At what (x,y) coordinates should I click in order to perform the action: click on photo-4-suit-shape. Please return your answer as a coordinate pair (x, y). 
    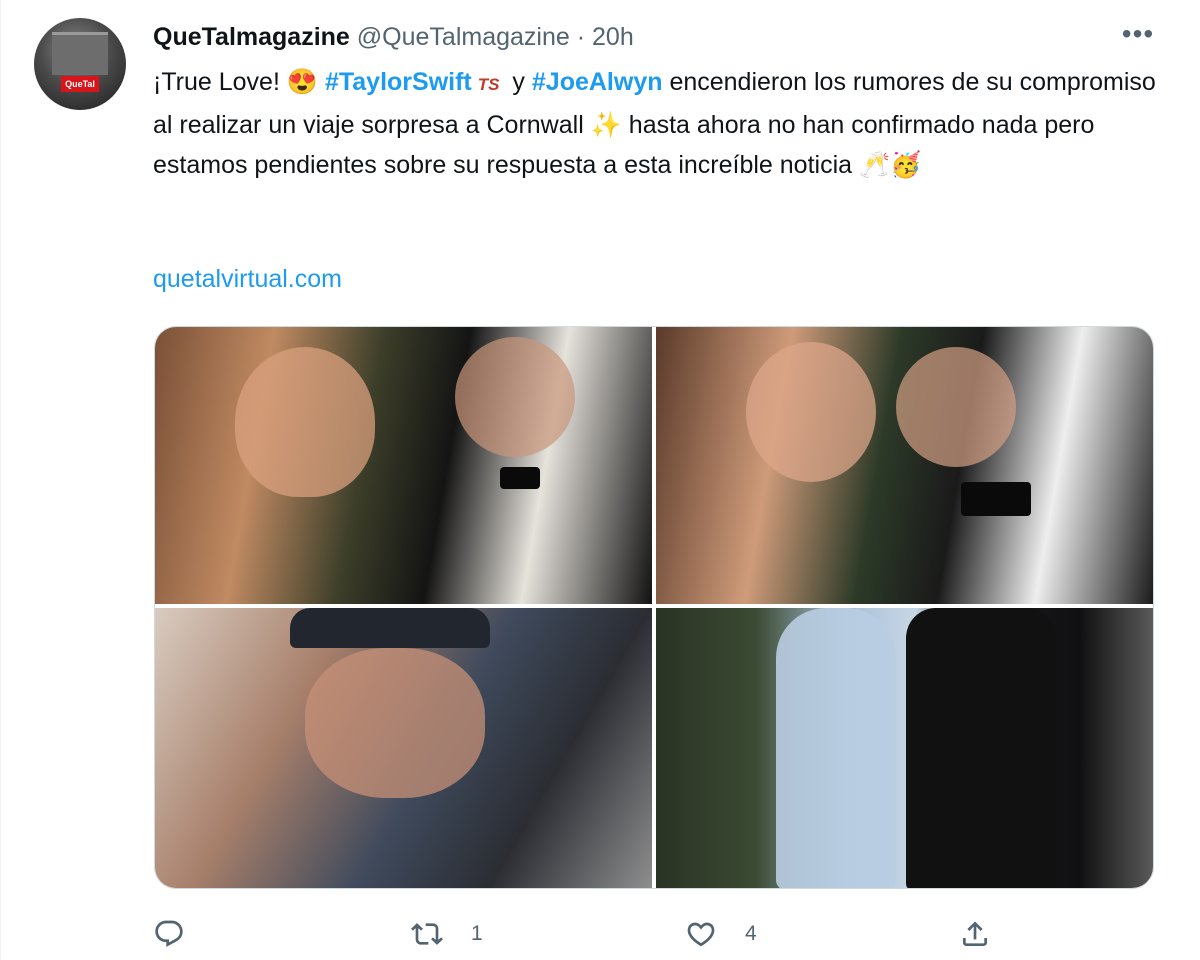
    Looking at the image, I should click on (981, 748).